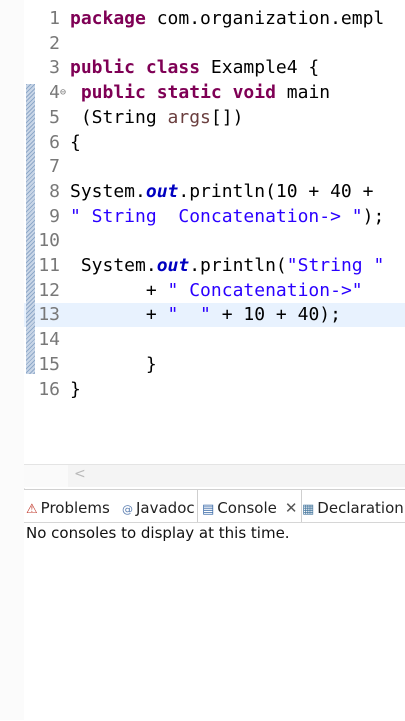 The image size is (405, 721). What do you see at coordinates (214, 241) in the screenshot?
I see `code-line: 10` at bounding box center [214, 241].